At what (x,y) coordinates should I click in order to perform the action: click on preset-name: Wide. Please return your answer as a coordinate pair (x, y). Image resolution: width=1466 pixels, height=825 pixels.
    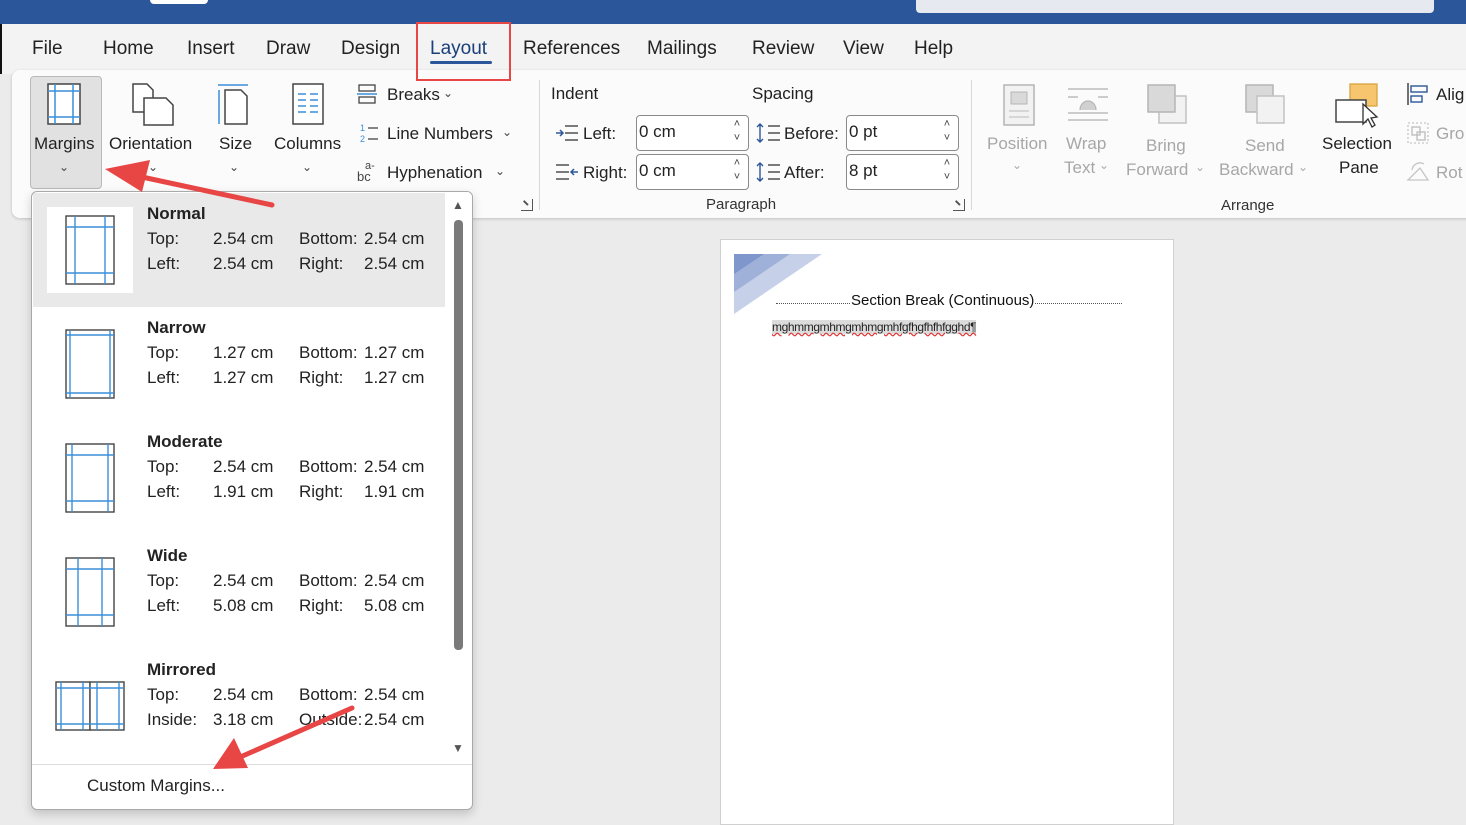
    Looking at the image, I should click on (167, 556).